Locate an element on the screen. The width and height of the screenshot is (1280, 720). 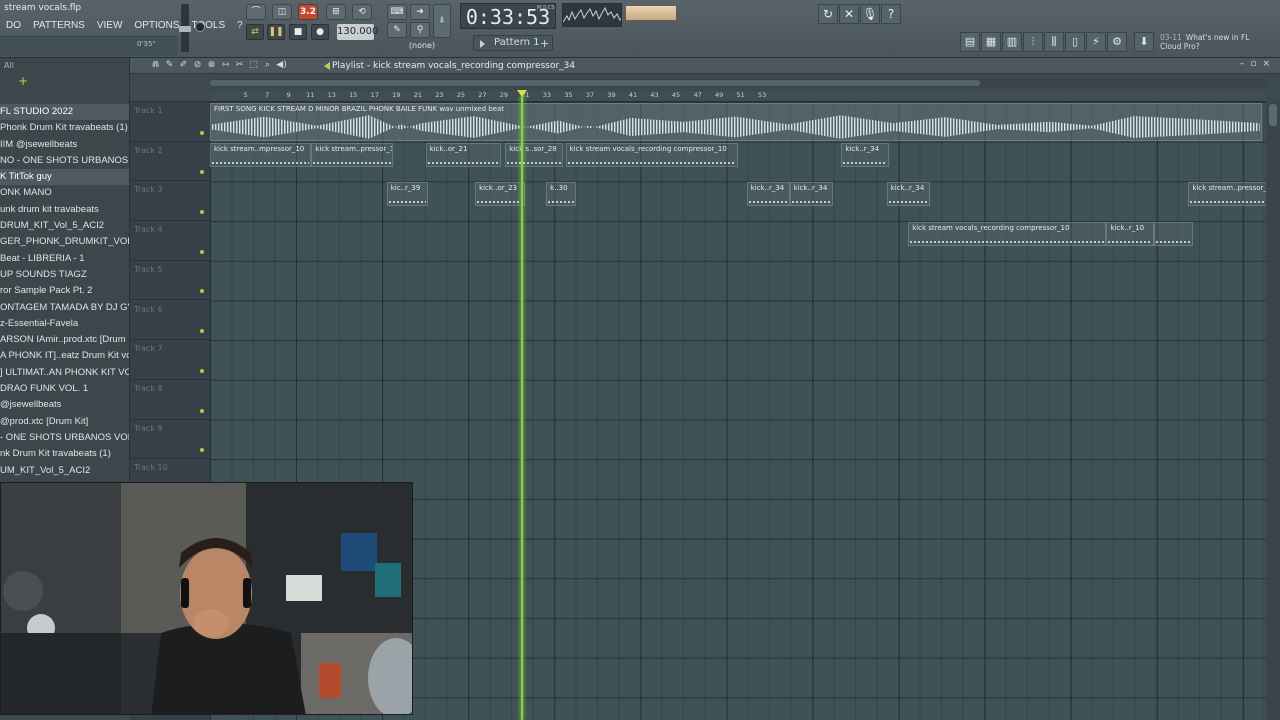
draw-tool-icon: ✎ is located at coordinates (397, 30).